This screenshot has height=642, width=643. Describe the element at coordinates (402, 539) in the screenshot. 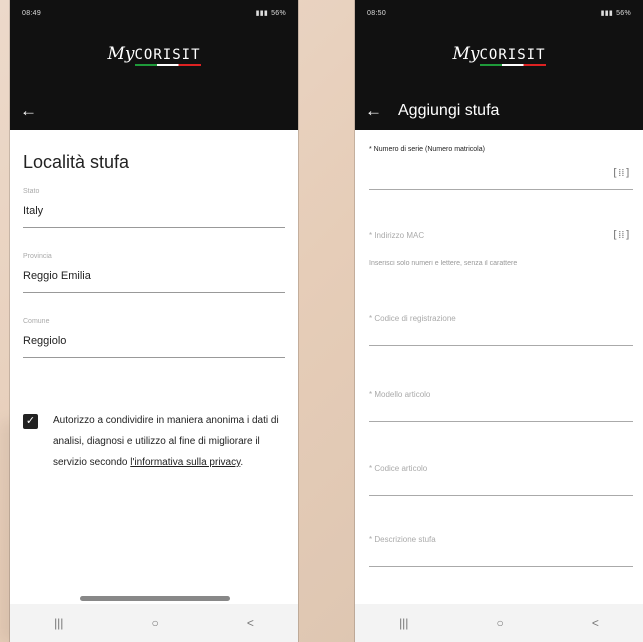

I see `stove-description-label: * Descrizione stufa` at that location.